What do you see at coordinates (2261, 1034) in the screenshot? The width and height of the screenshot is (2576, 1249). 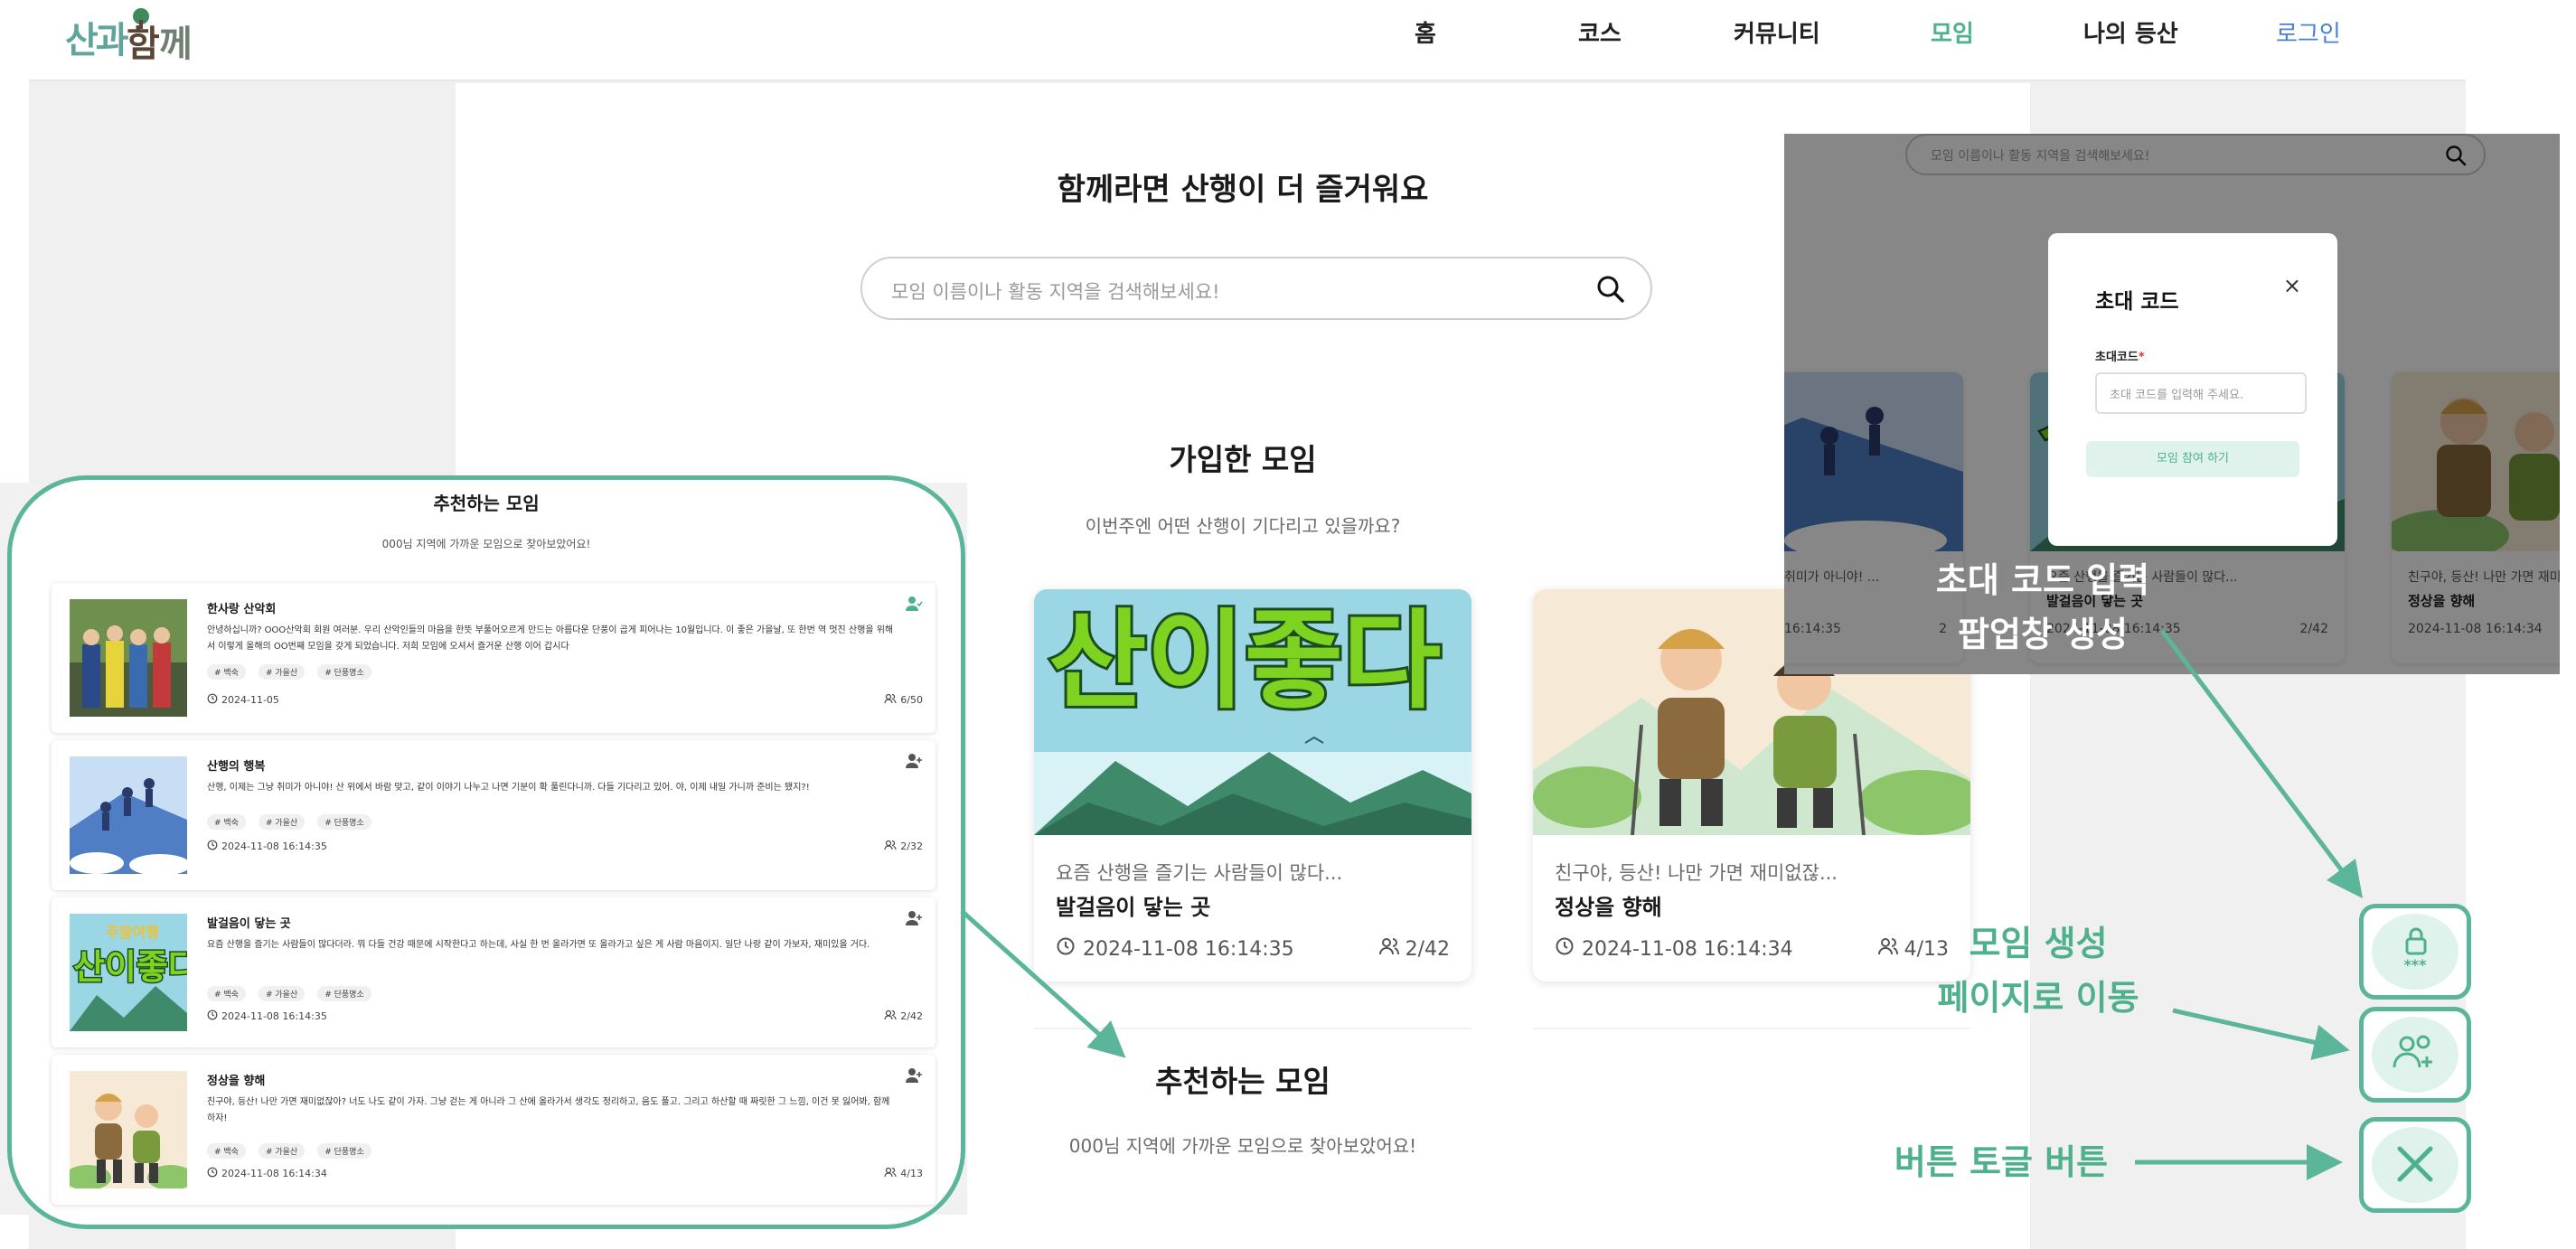 I see `arrow-to-create-fab` at bounding box center [2261, 1034].